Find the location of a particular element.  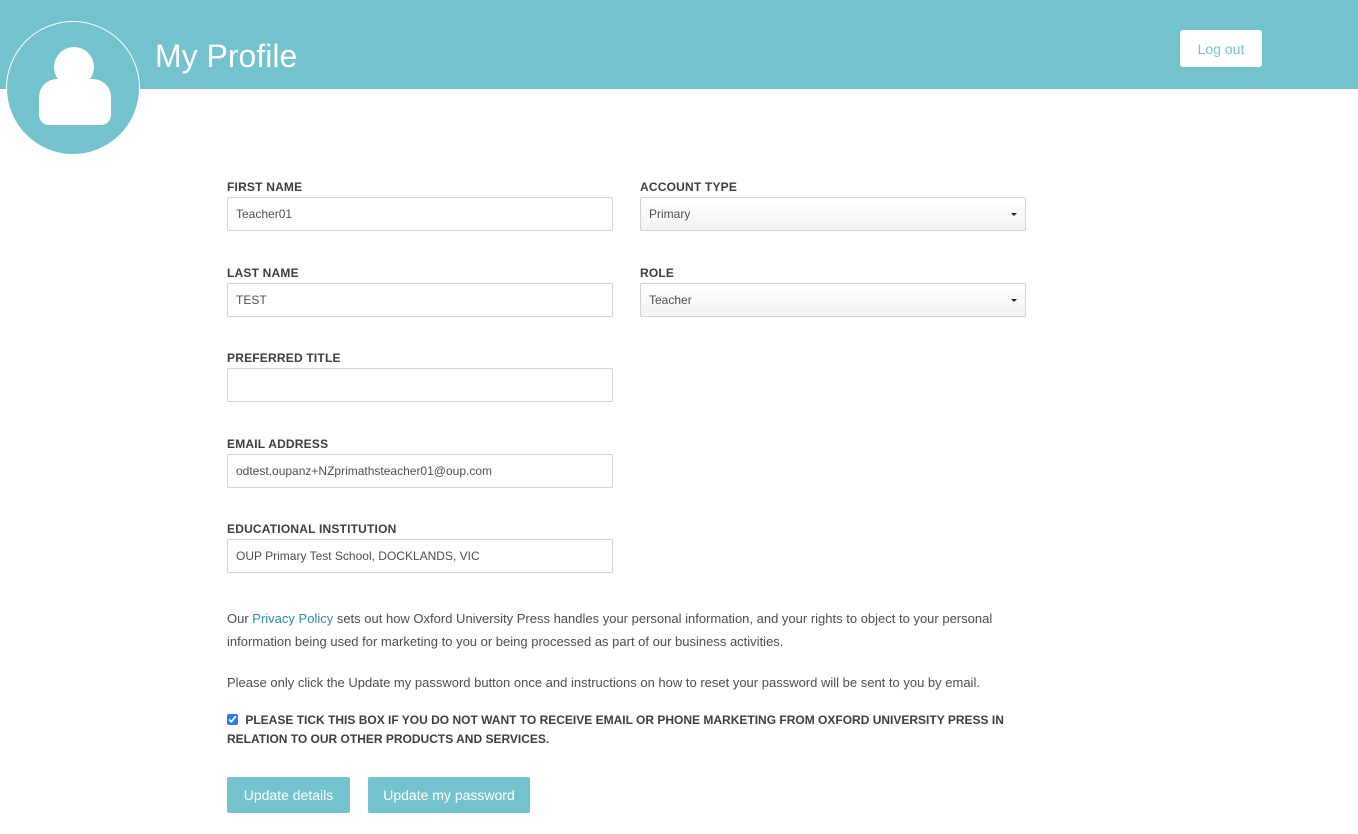

marketing-optout-checkbox is located at coordinates (232, 719).